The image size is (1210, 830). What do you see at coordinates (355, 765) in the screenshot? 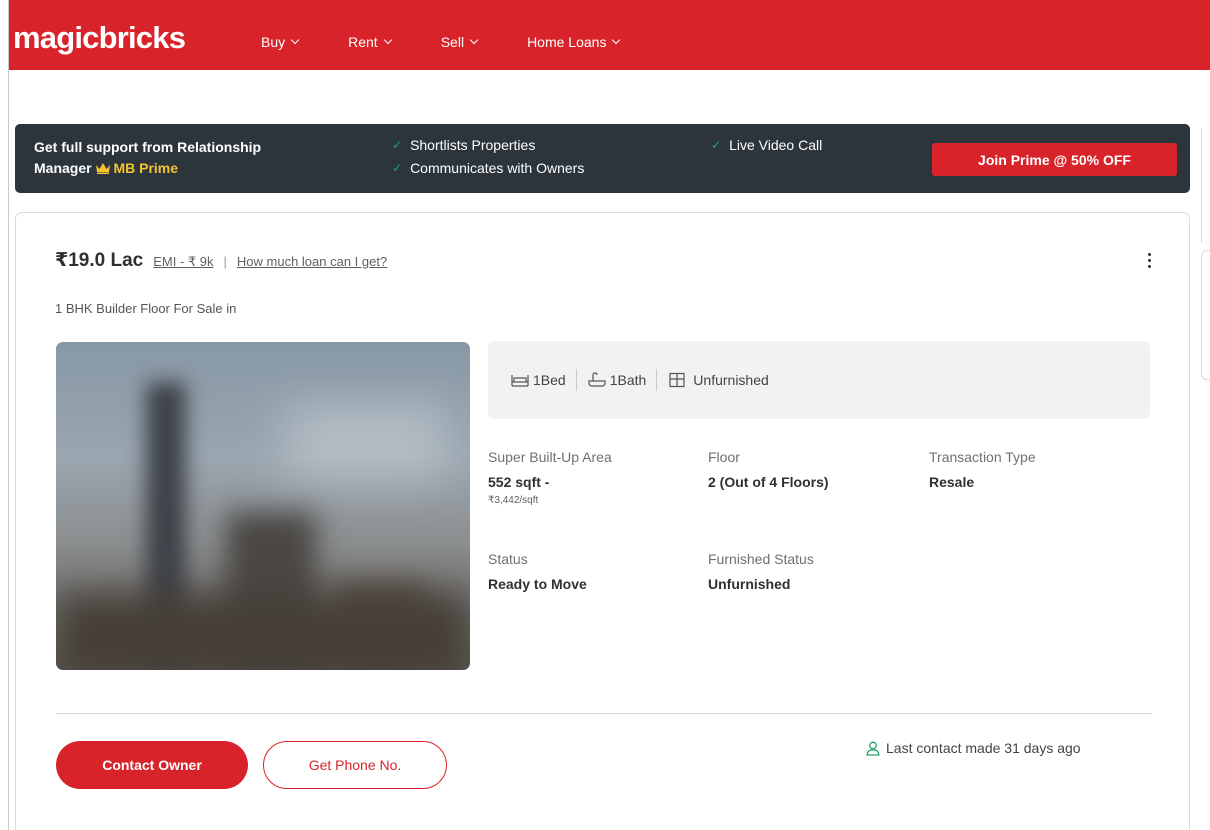
I see `get-phone-button: Get Phone No.` at bounding box center [355, 765].